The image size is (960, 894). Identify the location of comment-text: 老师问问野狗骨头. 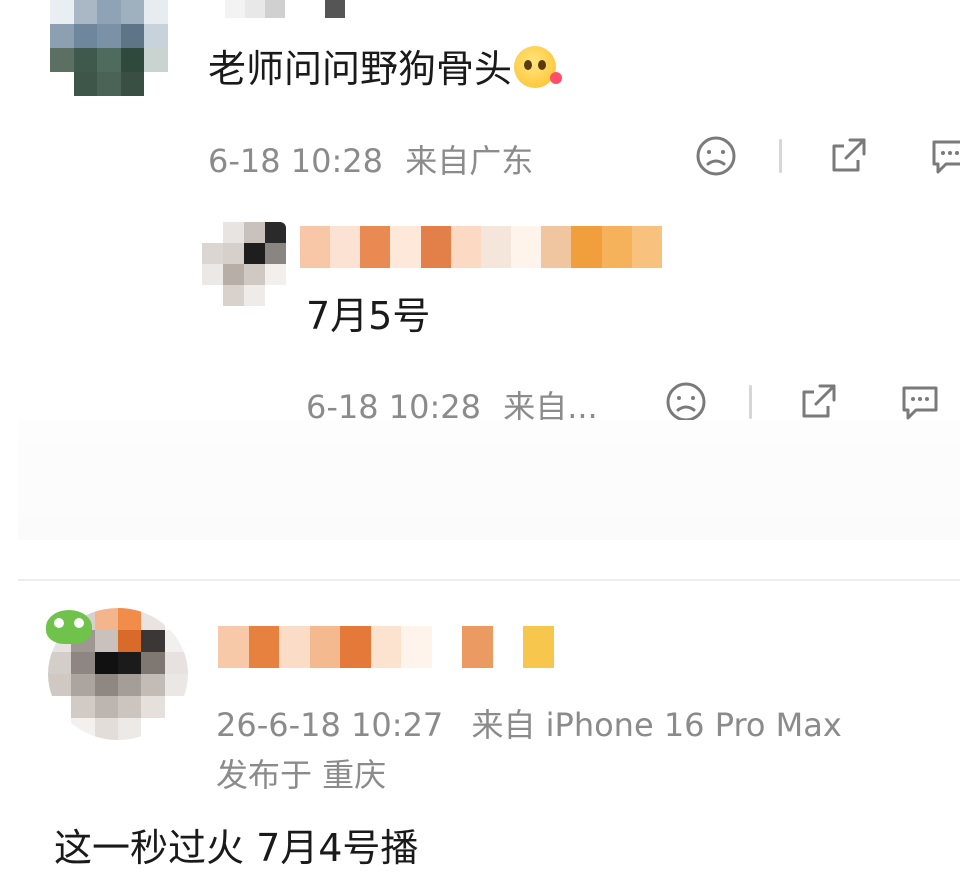
(385, 69).